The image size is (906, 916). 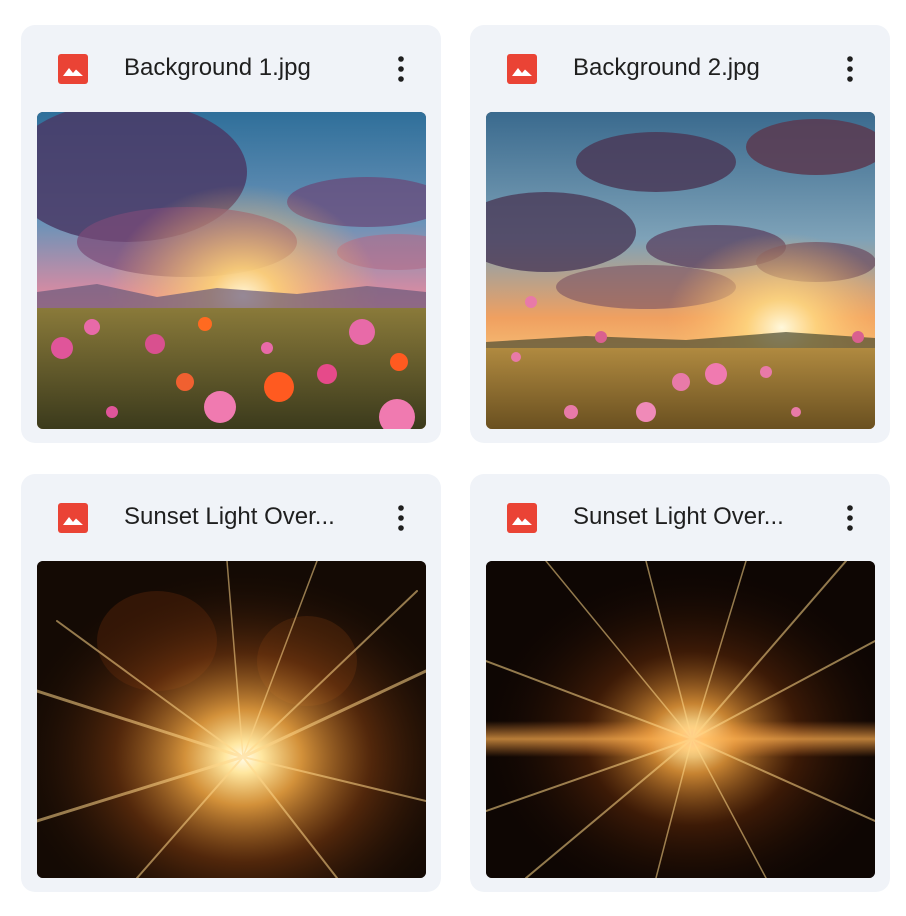 What do you see at coordinates (666, 67) in the screenshot?
I see `file-name: Background 2.jpg` at bounding box center [666, 67].